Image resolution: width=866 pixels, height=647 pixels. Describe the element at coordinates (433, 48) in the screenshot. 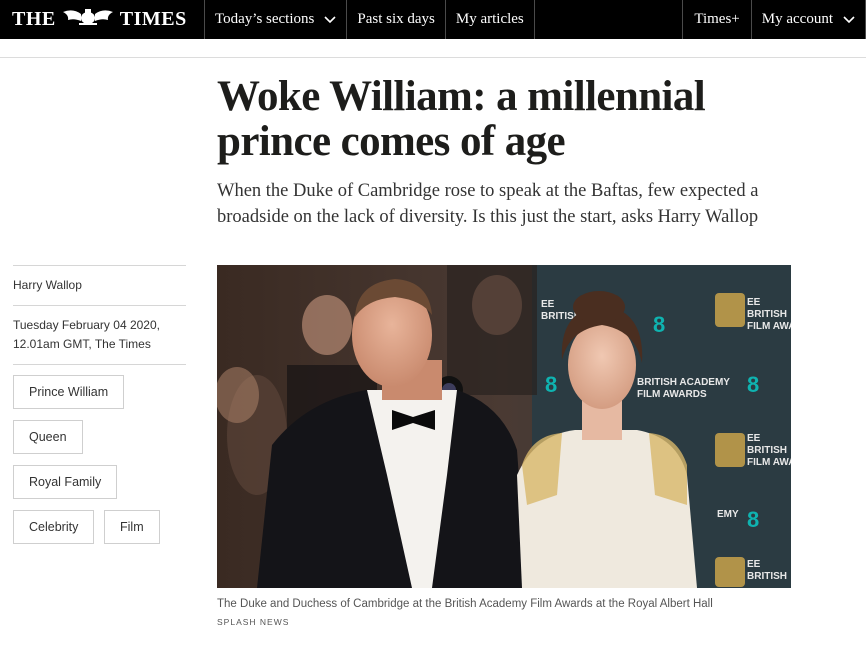

I see `sub-navigation-bar` at that location.